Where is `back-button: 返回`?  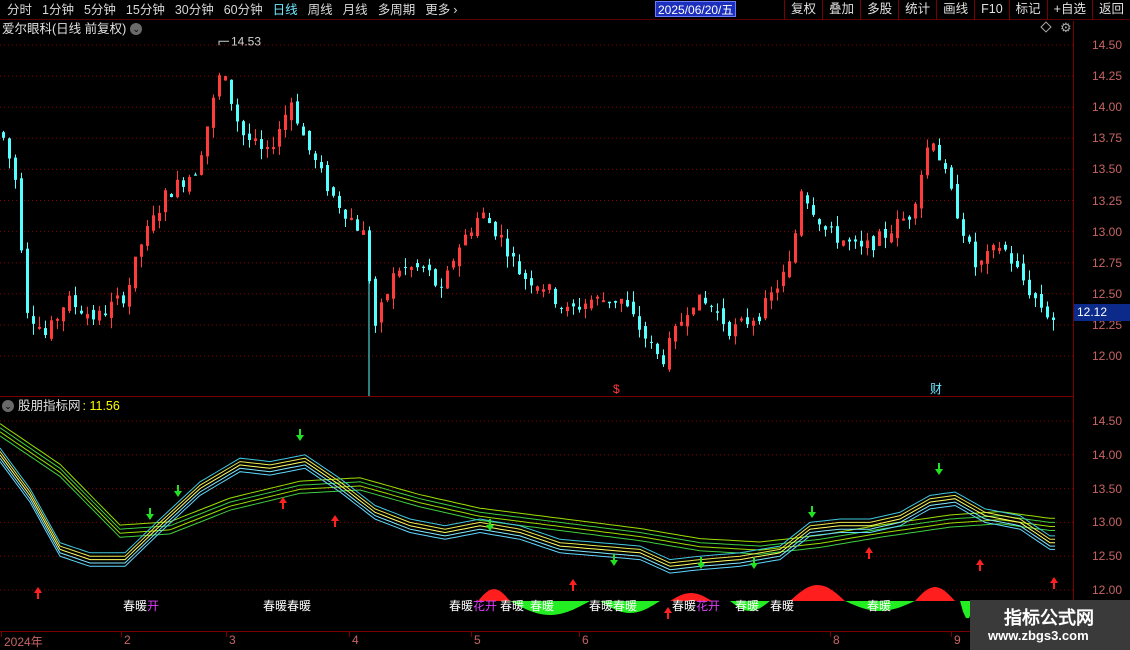 back-button: 返回 is located at coordinates (1110, 10).